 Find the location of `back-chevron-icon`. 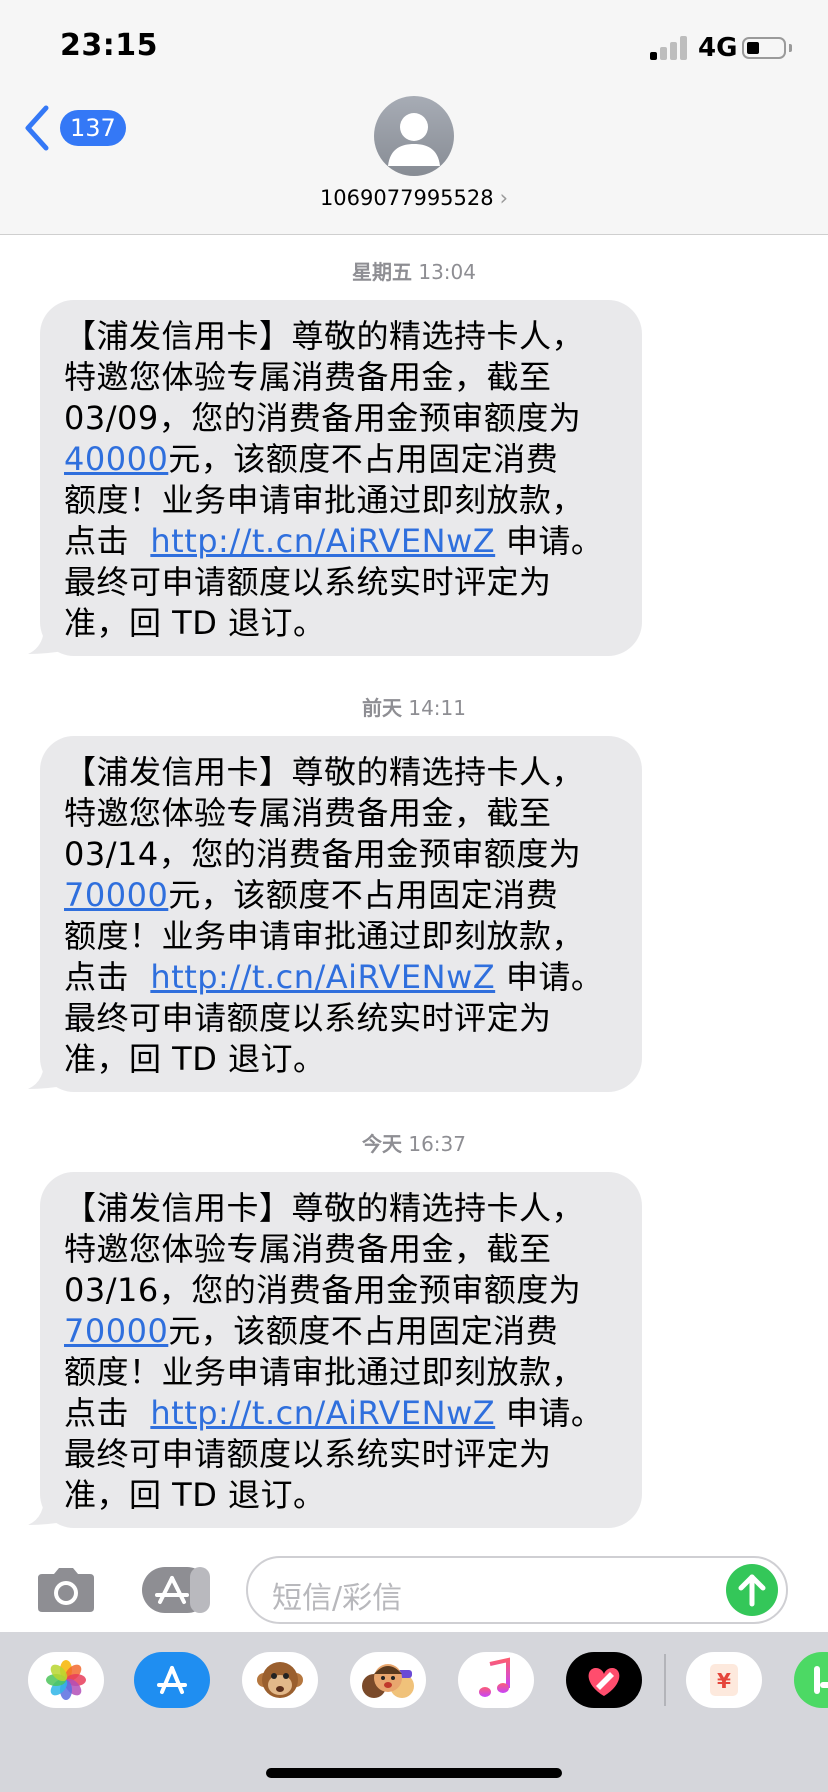

back-chevron-icon is located at coordinates (37, 128).